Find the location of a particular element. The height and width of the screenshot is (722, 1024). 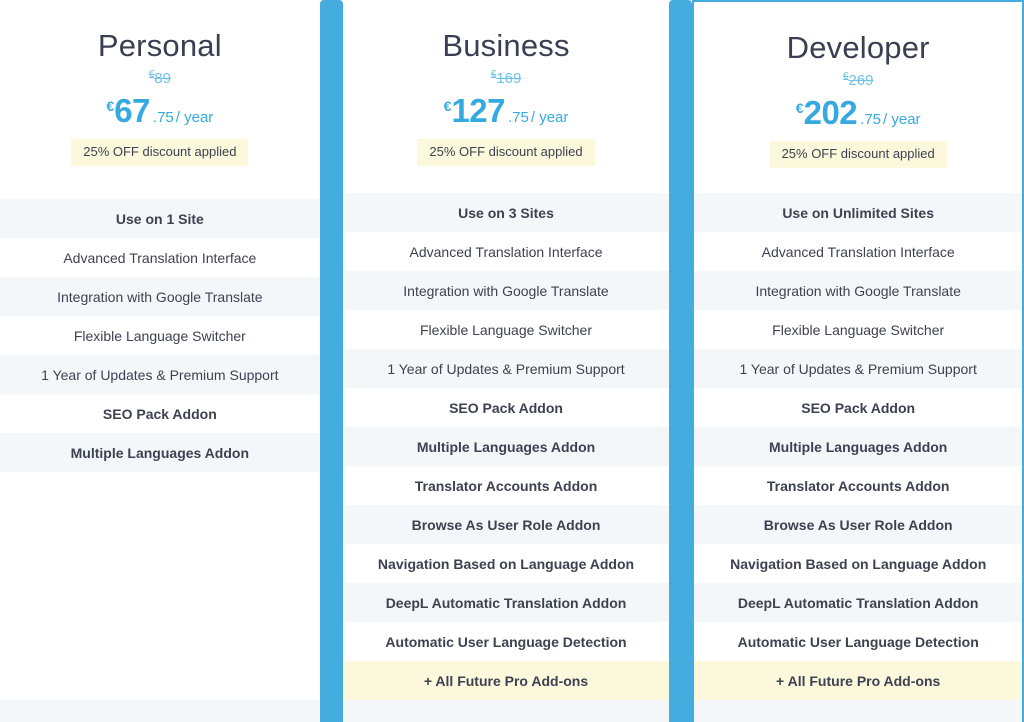

feature-row: Use on Unlimited Sites is located at coordinates (858, 212).